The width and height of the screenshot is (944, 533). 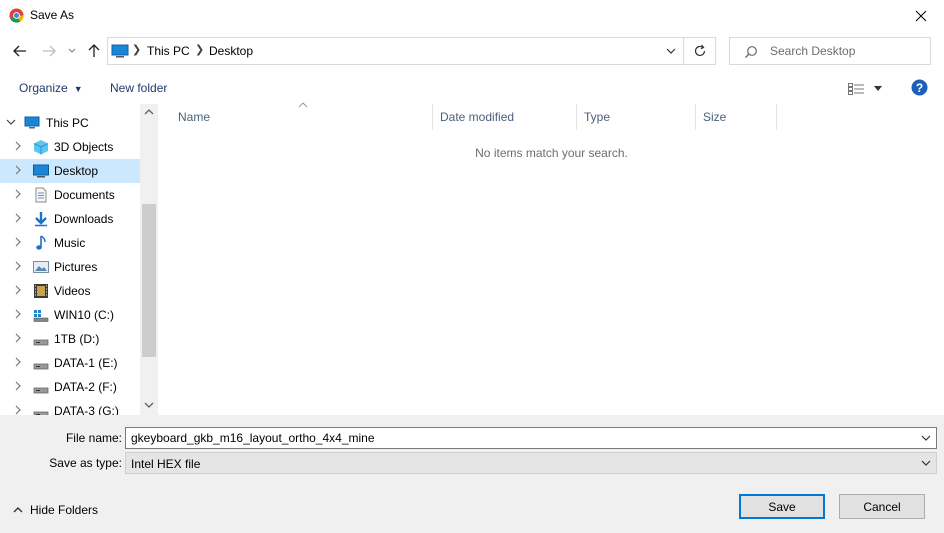 I want to click on tree-item-label: Desktop, so click(x=76, y=171).